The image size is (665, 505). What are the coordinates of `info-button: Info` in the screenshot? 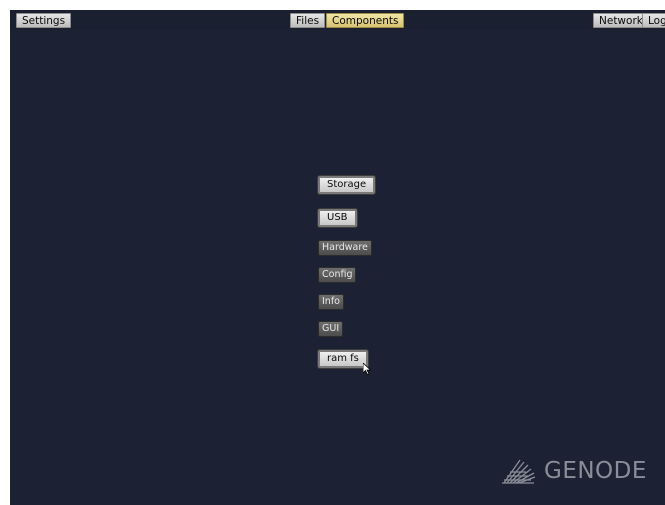 It's located at (331, 302).